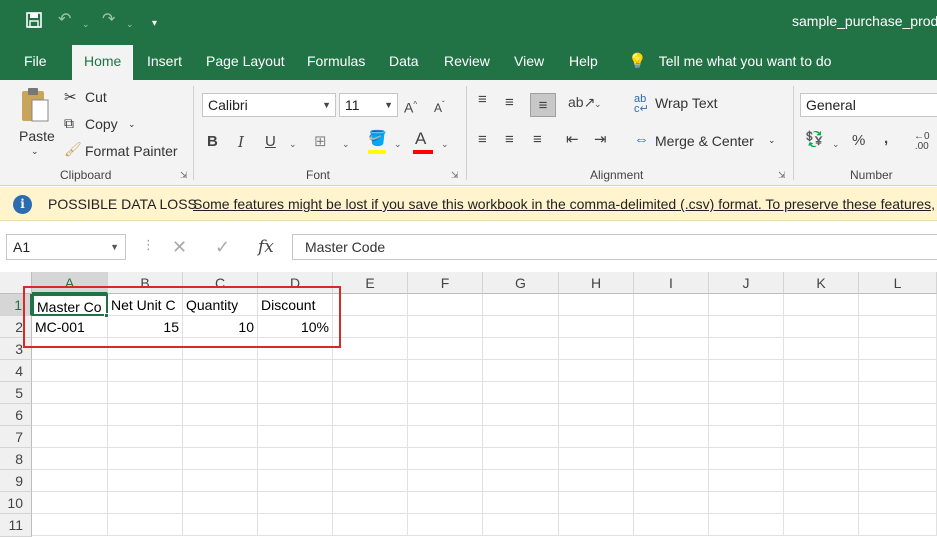 The width and height of the screenshot is (937, 537). Describe the element at coordinates (377, 139) in the screenshot. I see `fill-color-icon: 🪣` at that location.